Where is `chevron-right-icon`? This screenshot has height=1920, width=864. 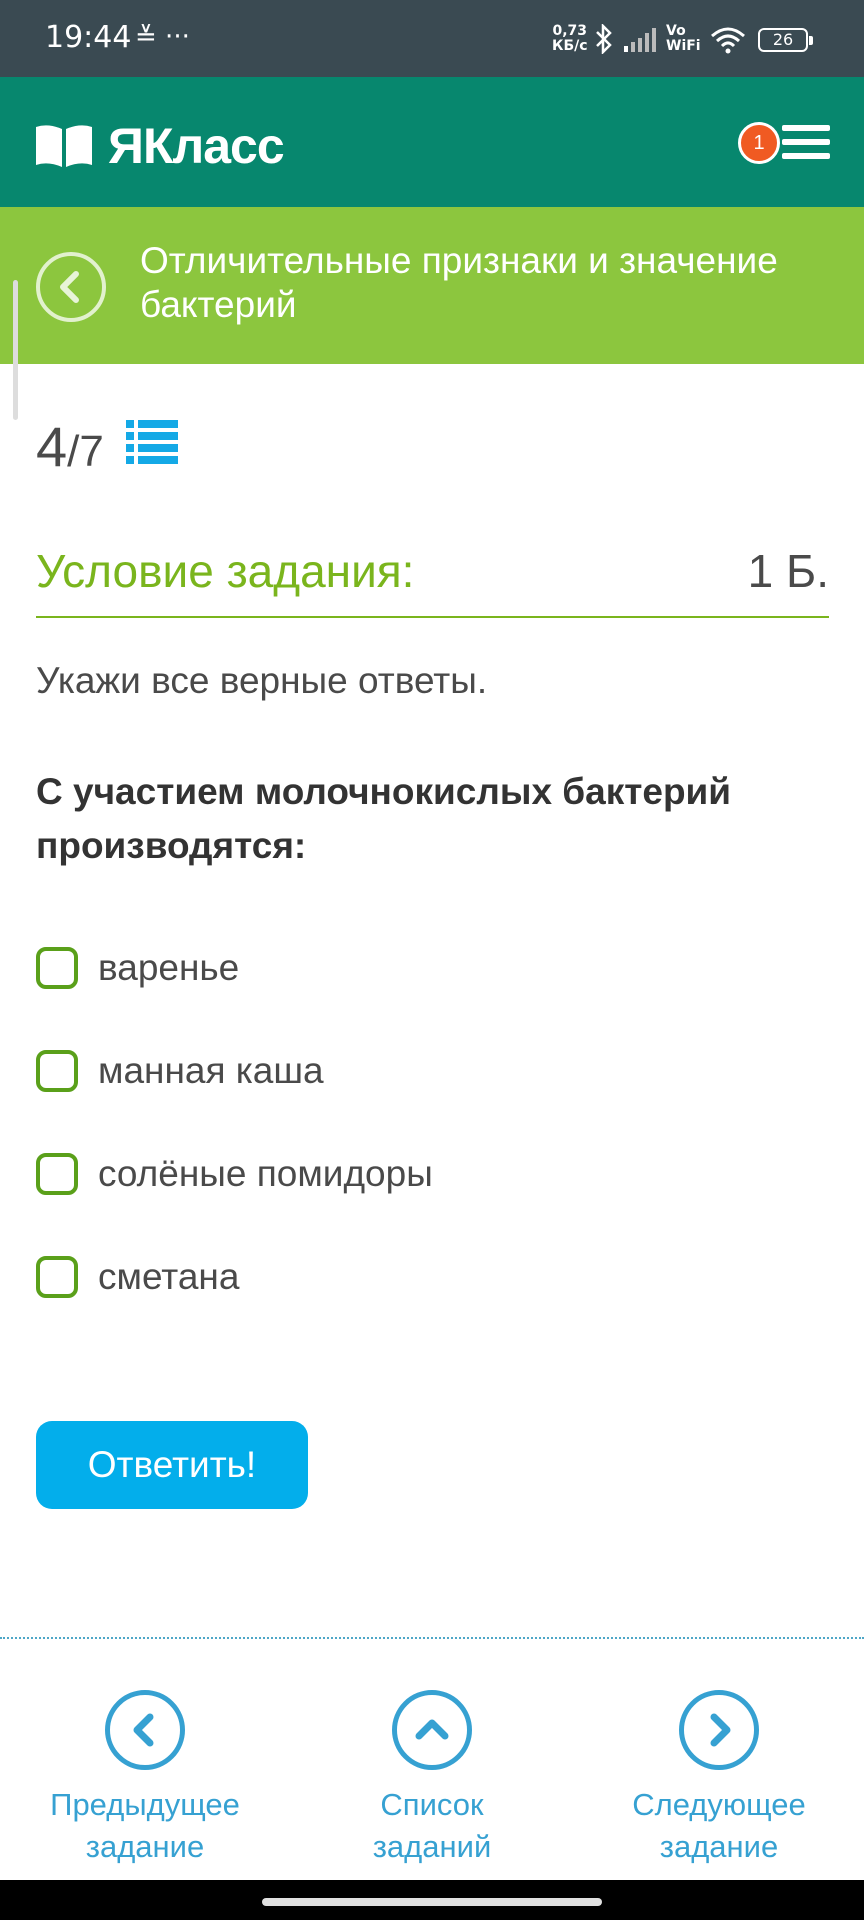 chevron-right-icon is located at coordinates (719, 1730).